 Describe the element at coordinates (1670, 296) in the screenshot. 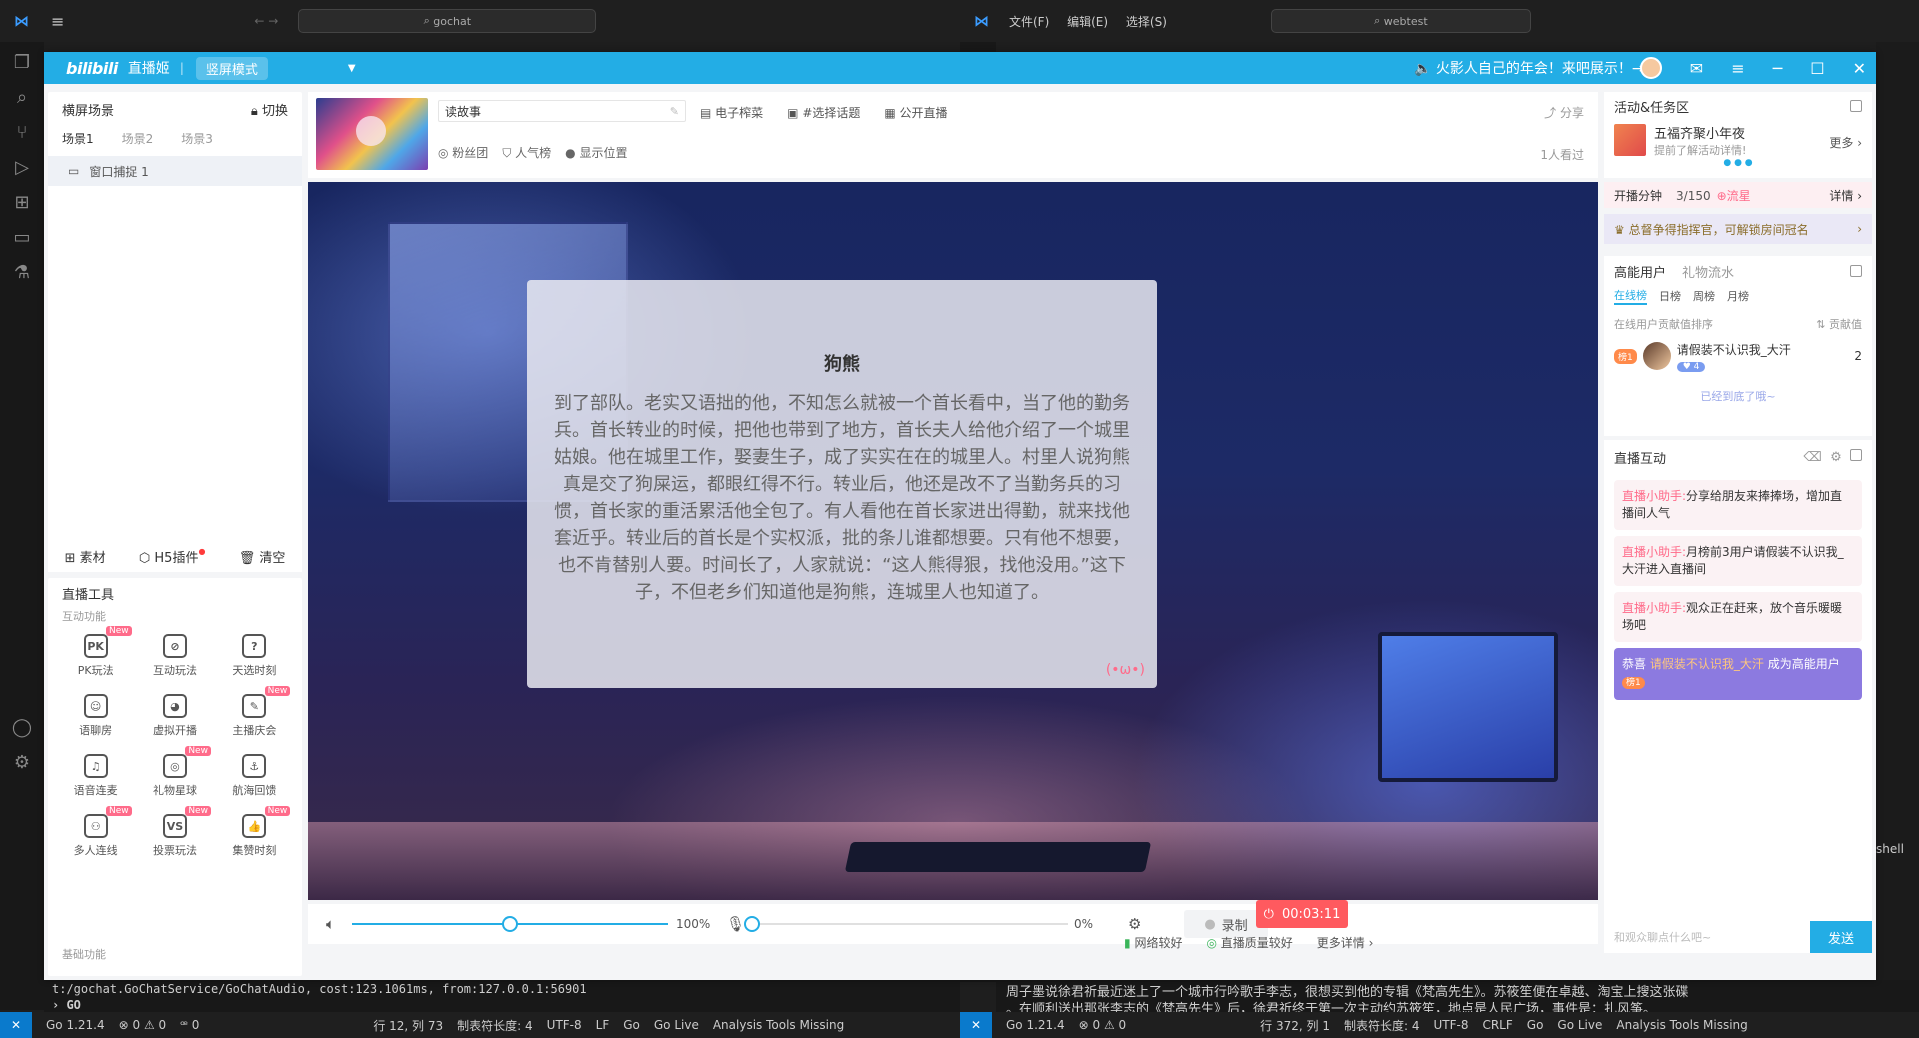

I see `tab-daily-rank: 日榜` at that location.